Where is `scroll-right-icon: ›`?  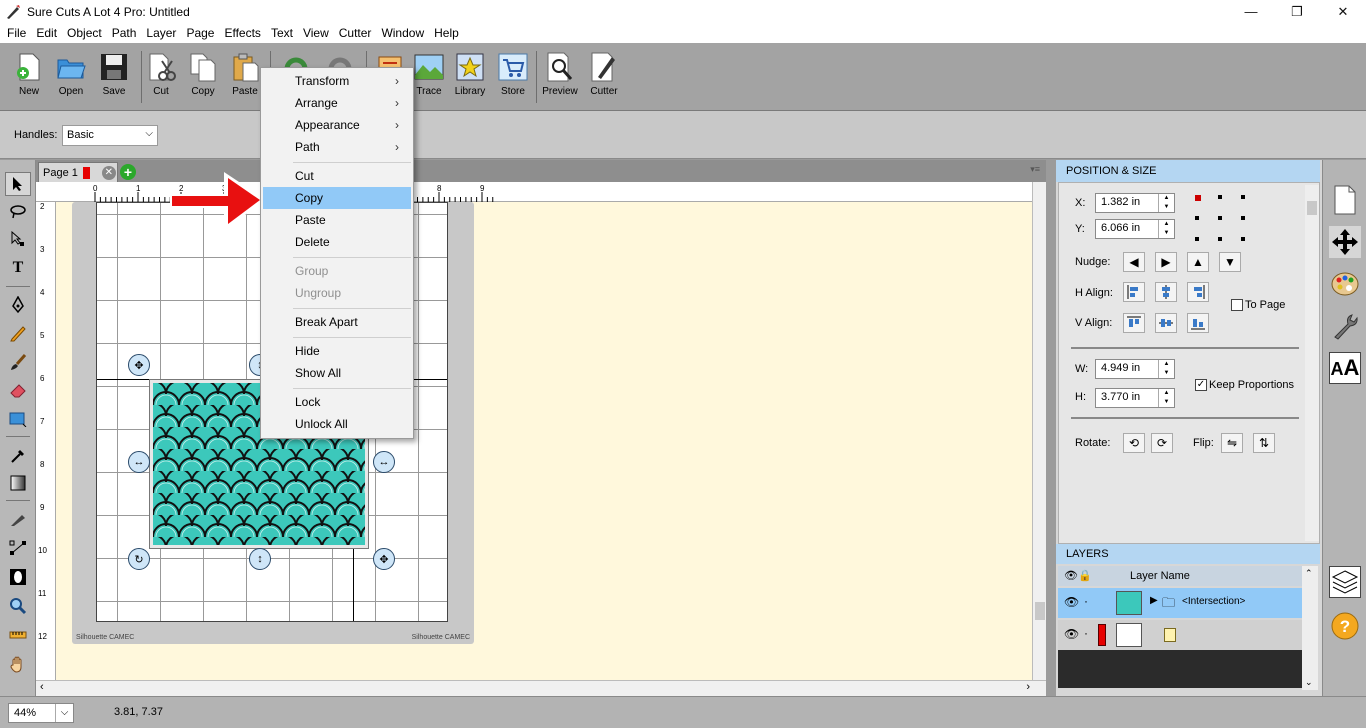
scroll-right-icon: › is located at coordinates (1028, 687).